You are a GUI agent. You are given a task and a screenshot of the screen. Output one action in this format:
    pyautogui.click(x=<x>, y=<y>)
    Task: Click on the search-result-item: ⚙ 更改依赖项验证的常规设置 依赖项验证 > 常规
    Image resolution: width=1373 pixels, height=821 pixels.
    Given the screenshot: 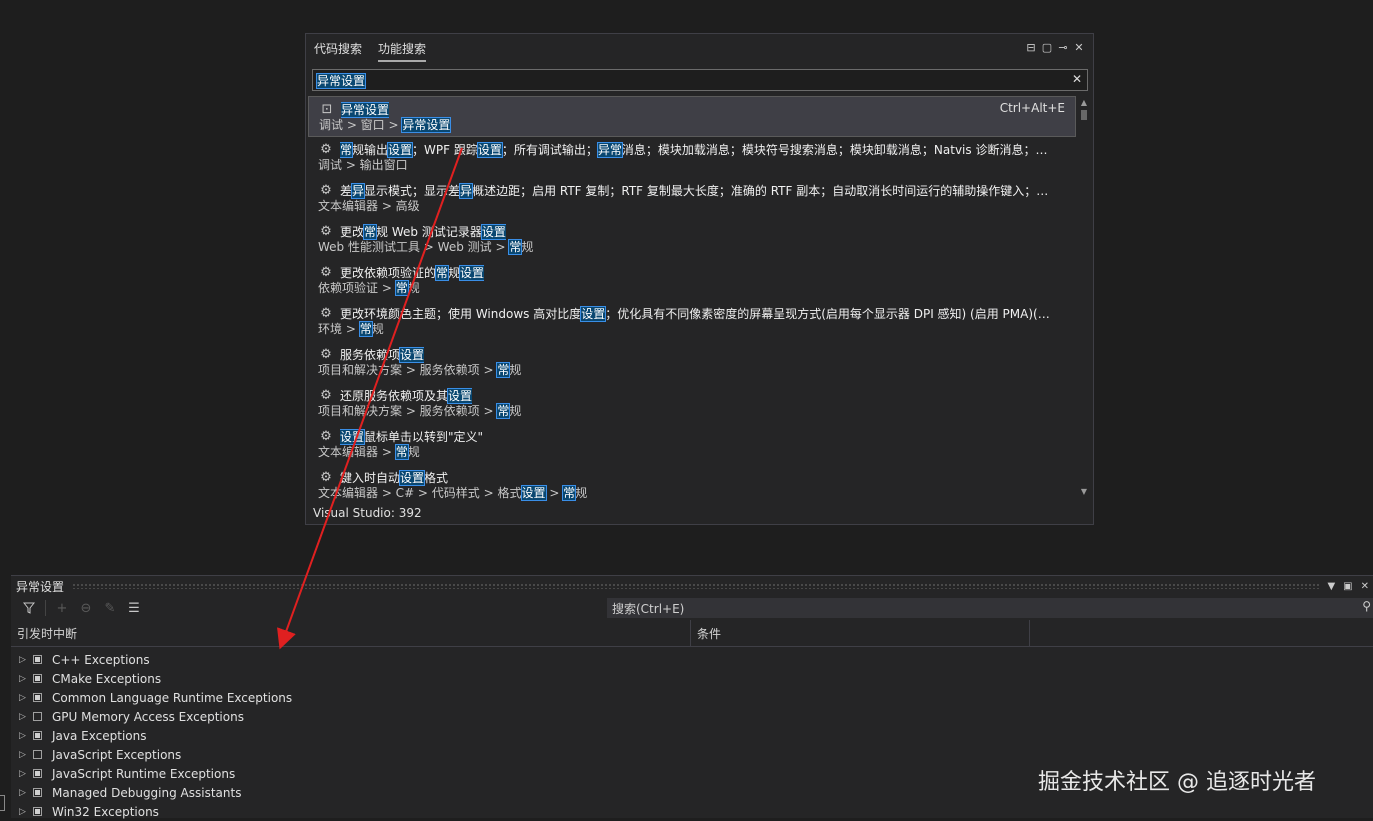 What is the action you would take?
    pyautogui.click(x=692, y=280)
    